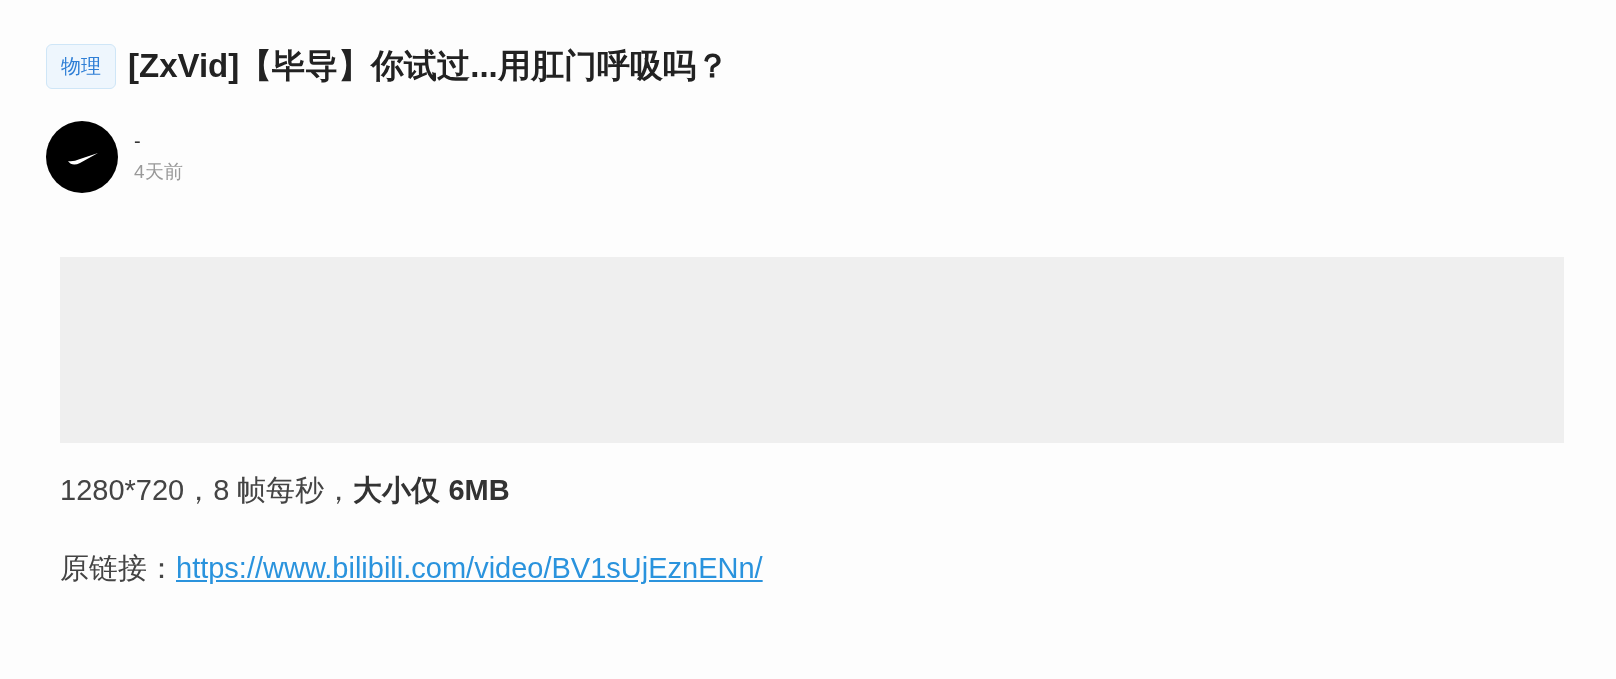 The image size is (1616, 679). I want to click on post-time: 4天前, so click(158, 171).